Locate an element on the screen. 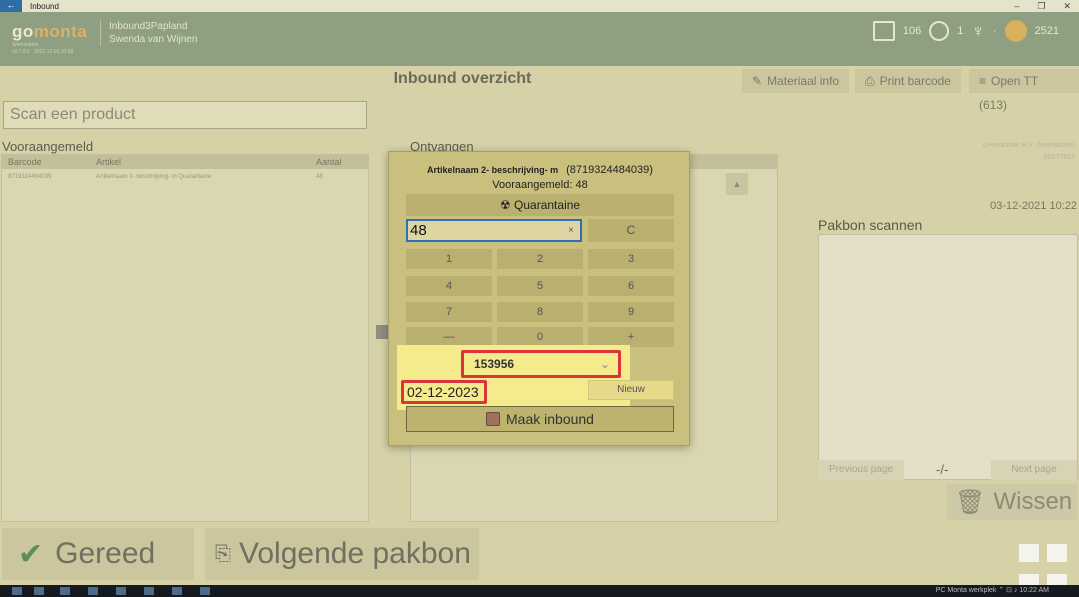 The image size is (1079, 597). maak-inbound-button: Maak inbound is located at coordinates (540, 419).